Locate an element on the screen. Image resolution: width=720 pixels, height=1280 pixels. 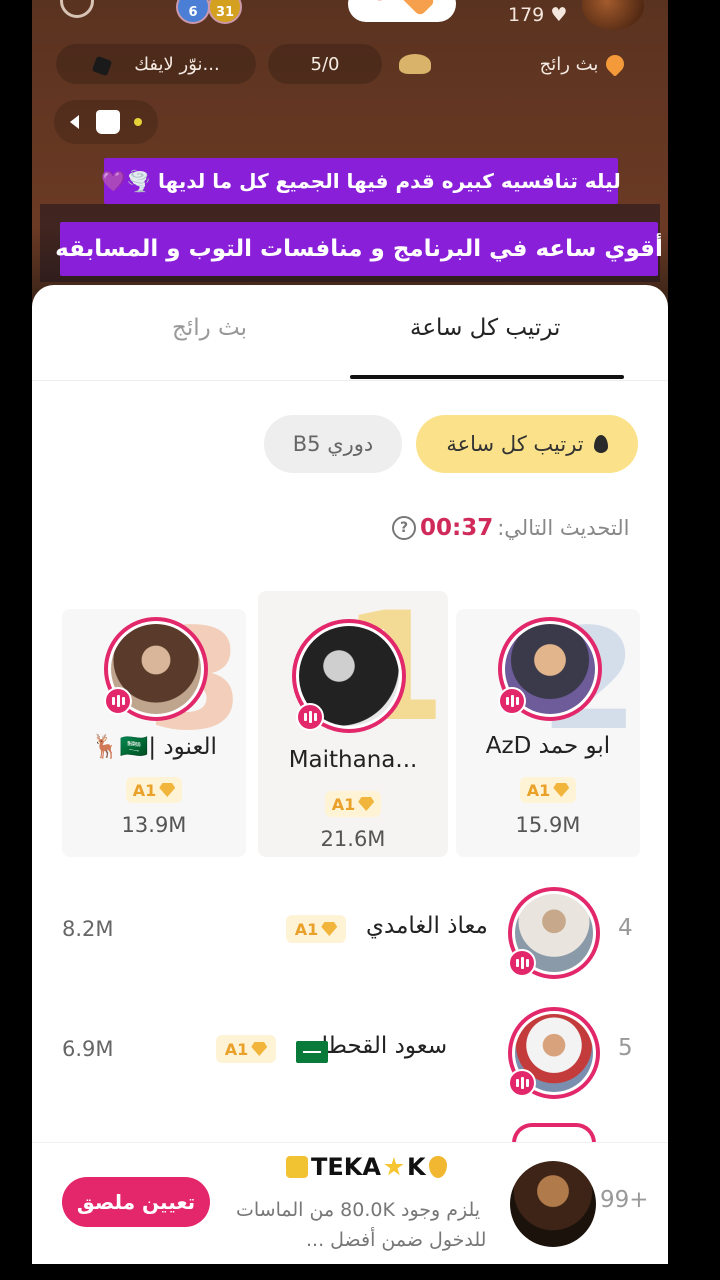
my-name: TEKA K is located at coordinates (366, 1167).